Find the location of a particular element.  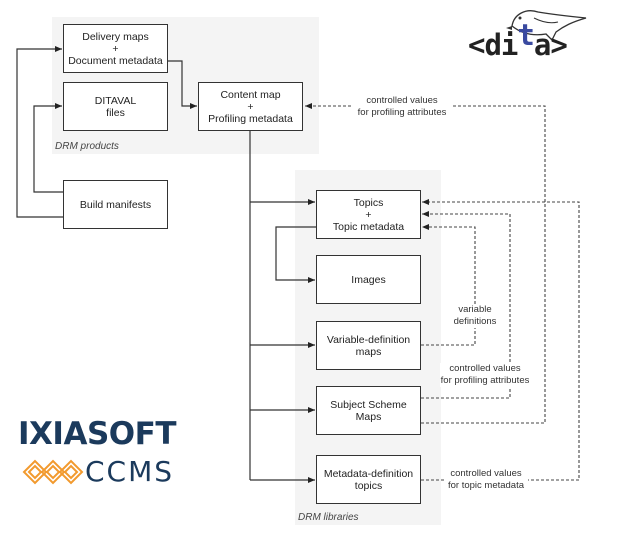

node-metadata-definition-topics: Metadata-definition topics is located at coordinates (368, 479).